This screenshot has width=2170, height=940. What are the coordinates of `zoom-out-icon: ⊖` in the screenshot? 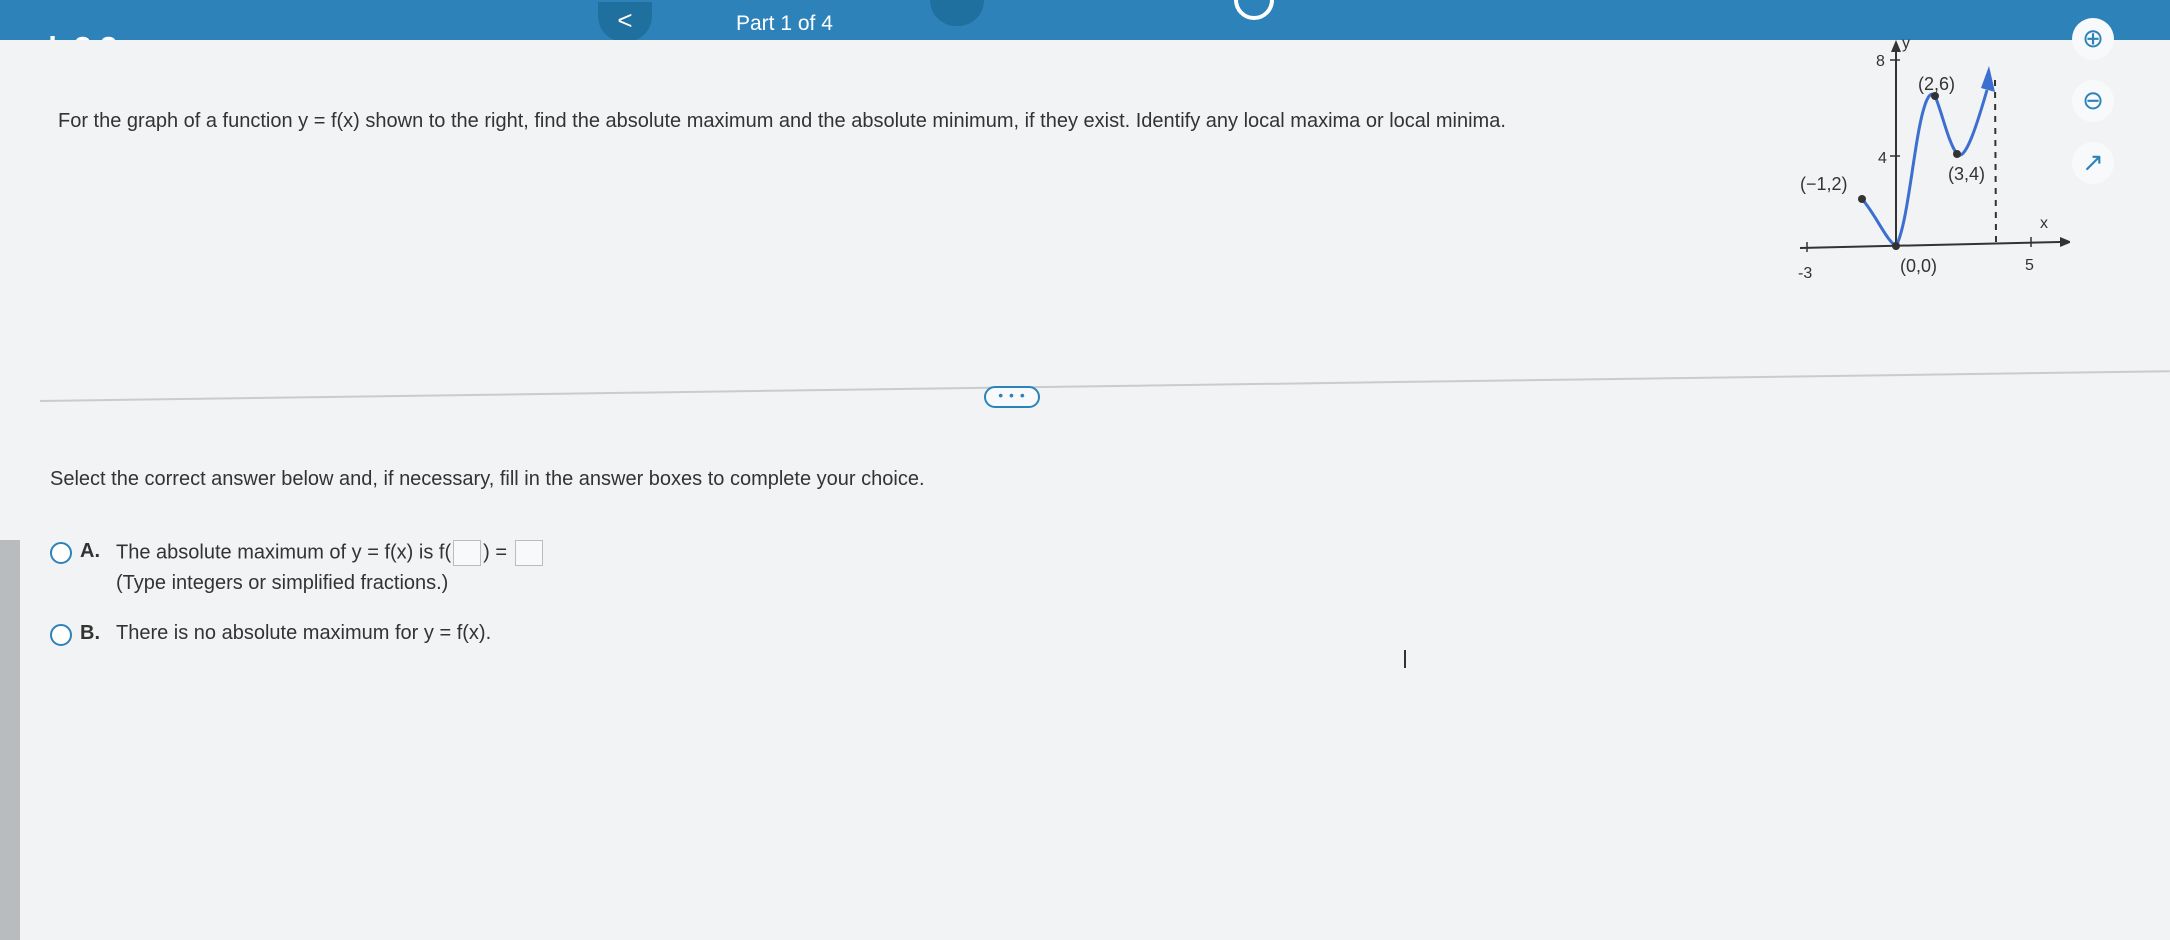 It's located at (2093, 101).